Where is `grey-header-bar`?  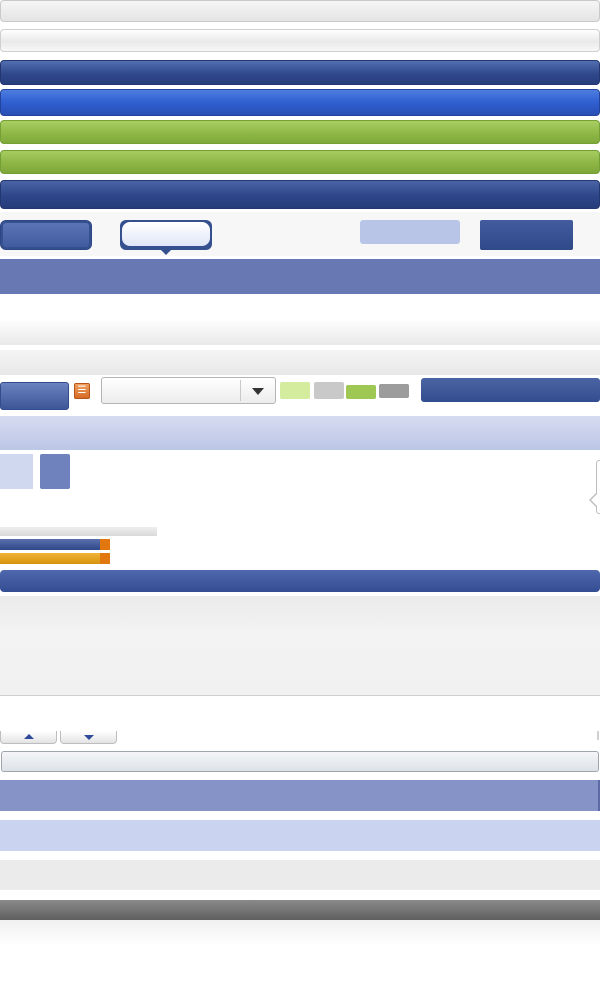 grey-header-bar is located at coordinates (300, 11).